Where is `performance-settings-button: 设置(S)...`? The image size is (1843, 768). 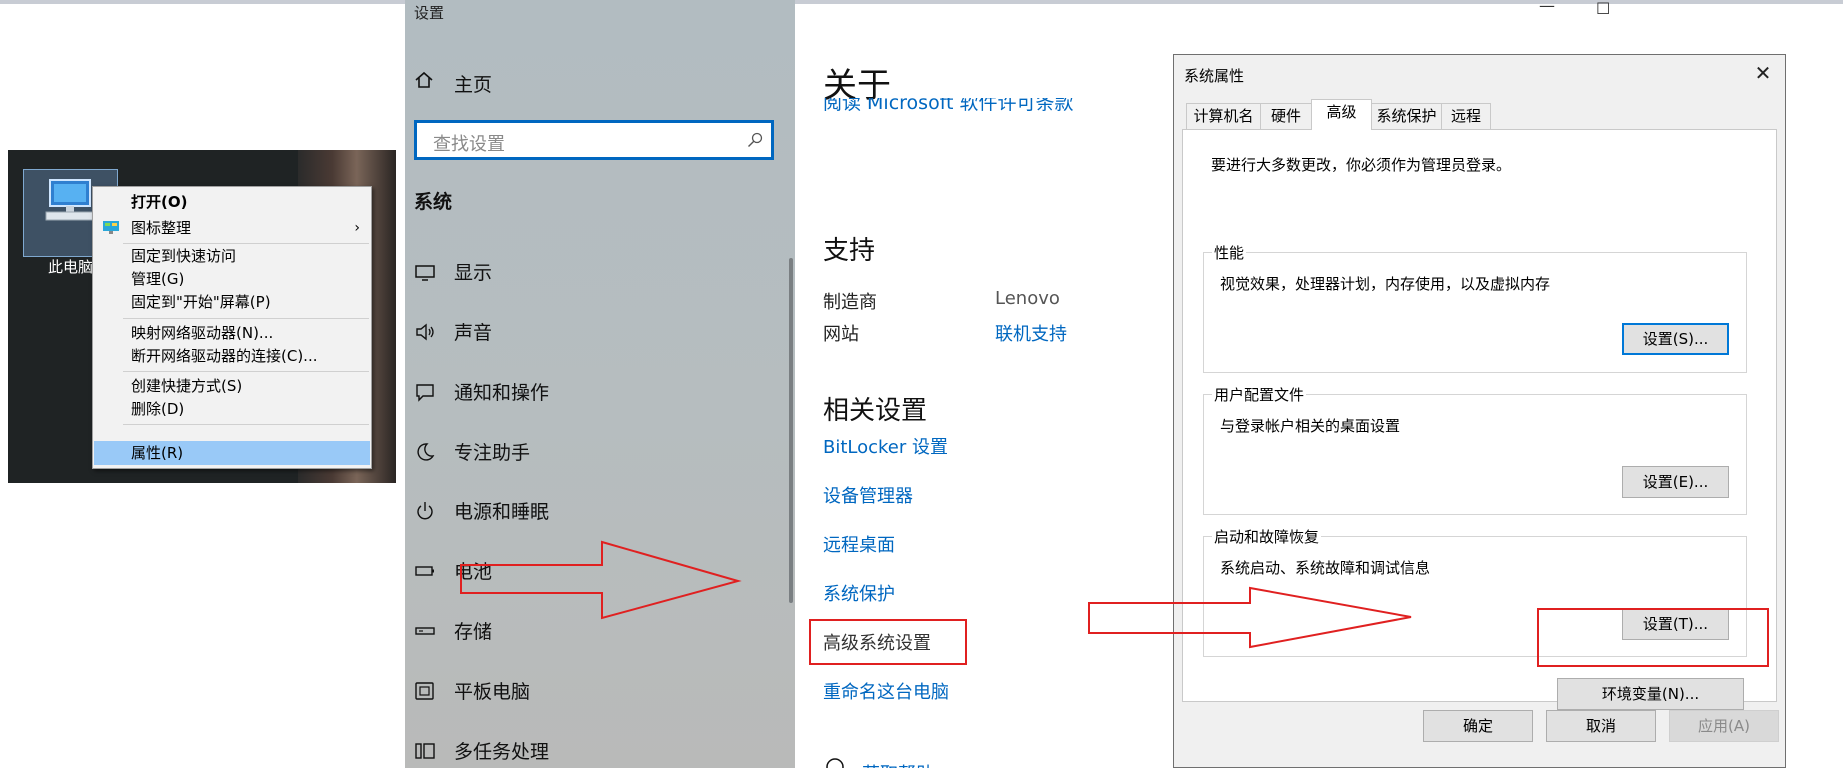
performance-settings-button: 设置(S)... is located at coordinates (1675, 339).